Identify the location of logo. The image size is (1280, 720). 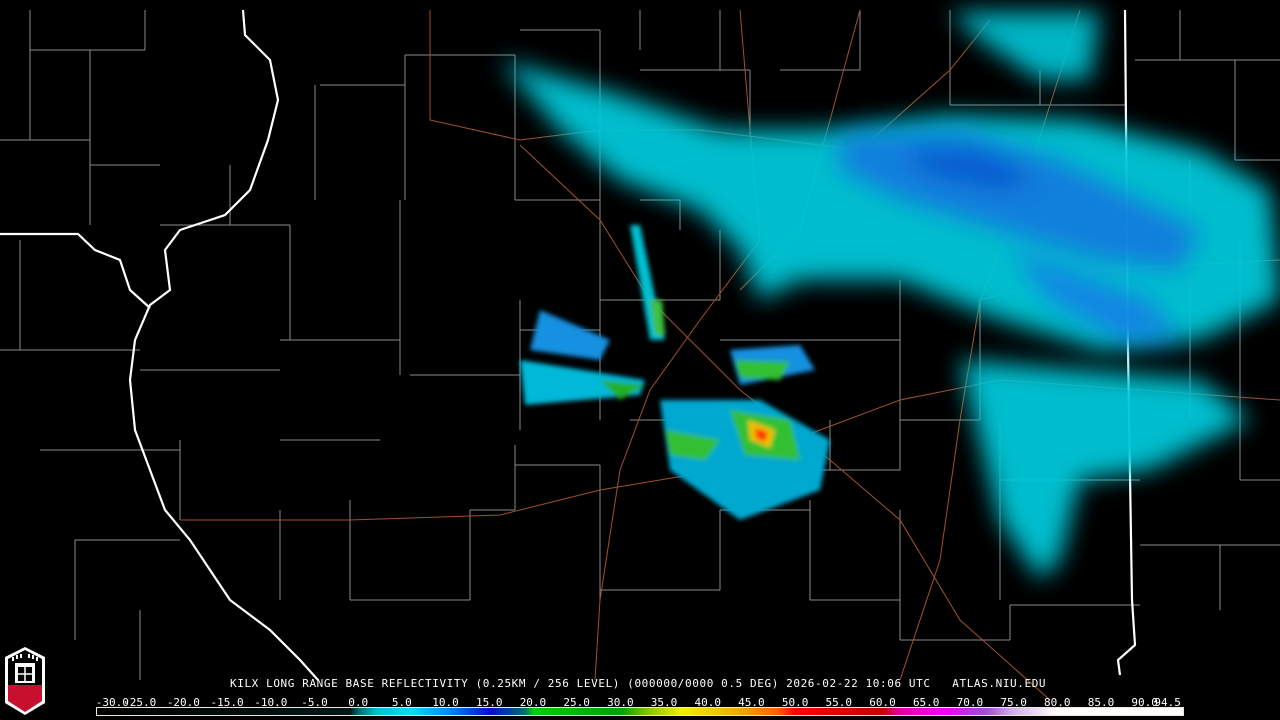
(25, 681).